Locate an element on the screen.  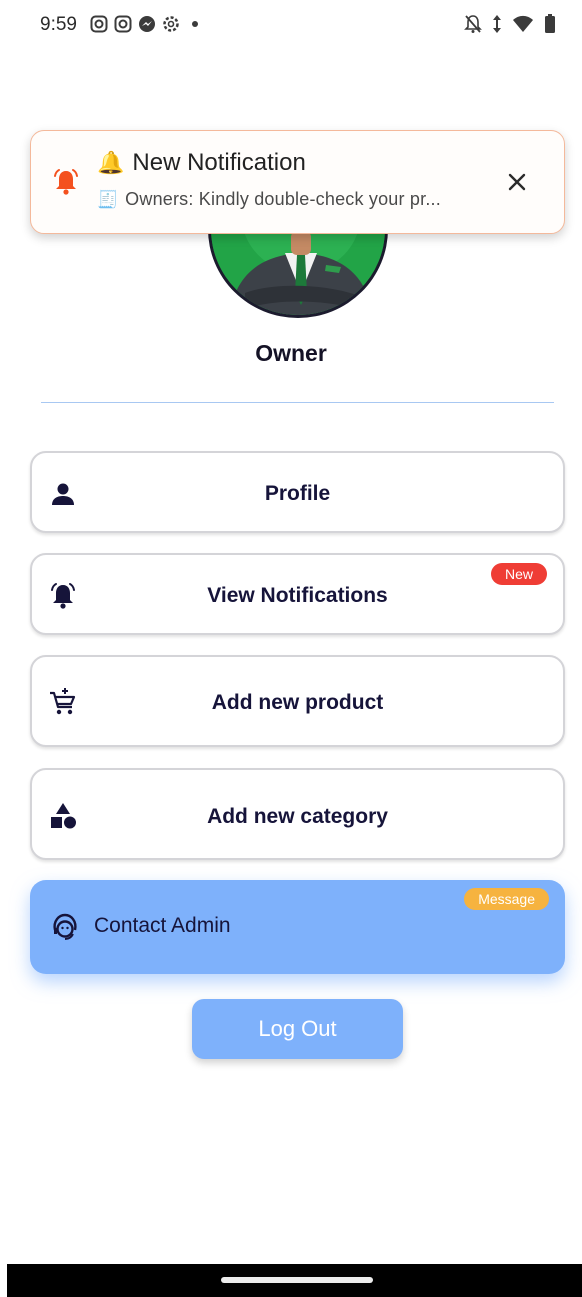
divider is located at coordinates (297, 402).